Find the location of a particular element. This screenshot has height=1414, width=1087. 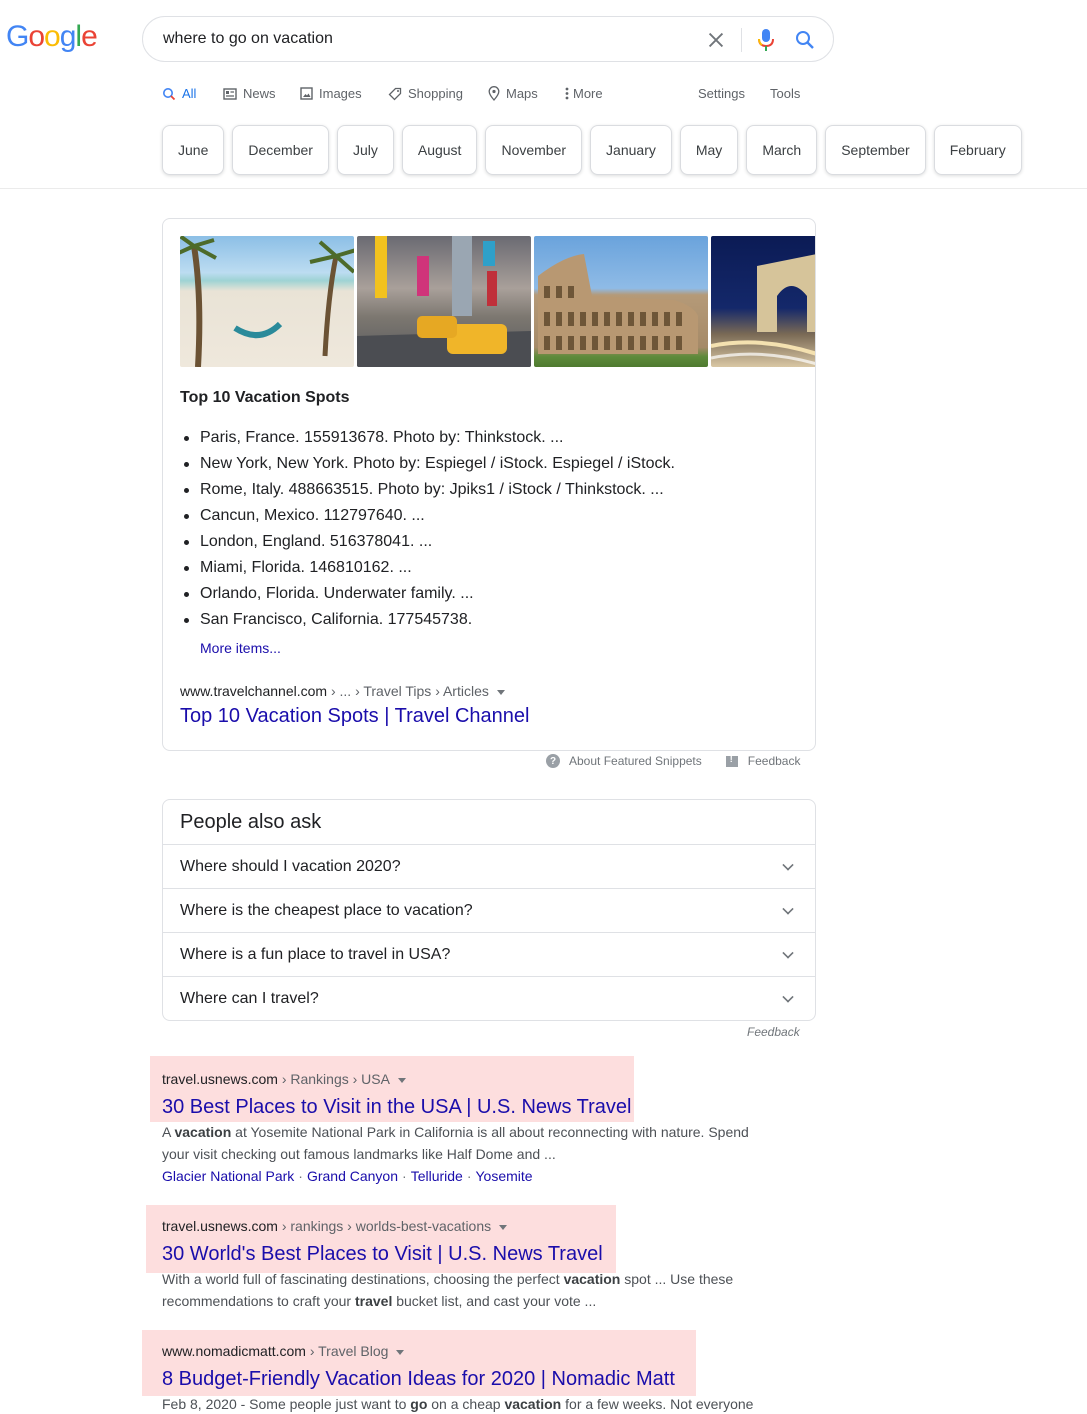

chip-july: July is located at coordinates (365, 150).